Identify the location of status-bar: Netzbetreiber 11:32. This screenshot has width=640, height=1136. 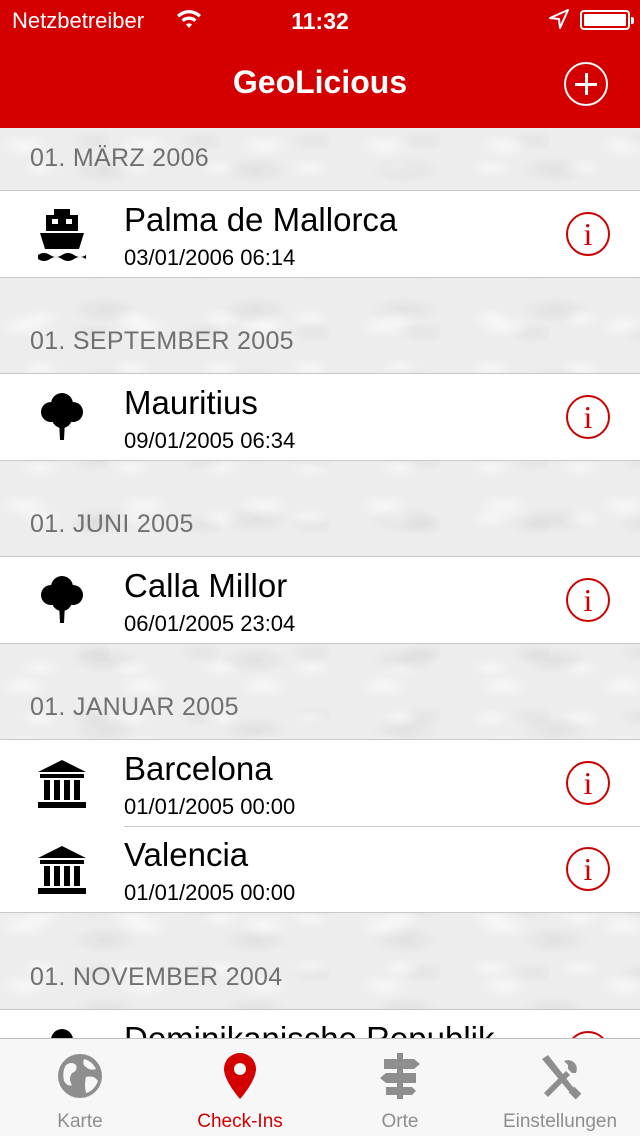
(320, 20).